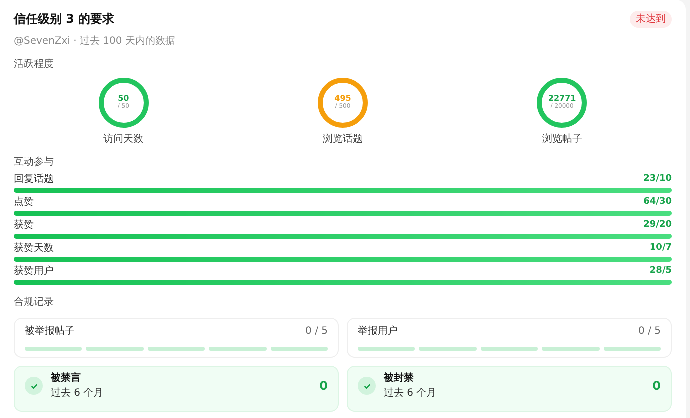  What do you see at coordinates (34, 271) in the screenshot?
I see `metric-label: 获赞用户` at bounding box center [34, 271].